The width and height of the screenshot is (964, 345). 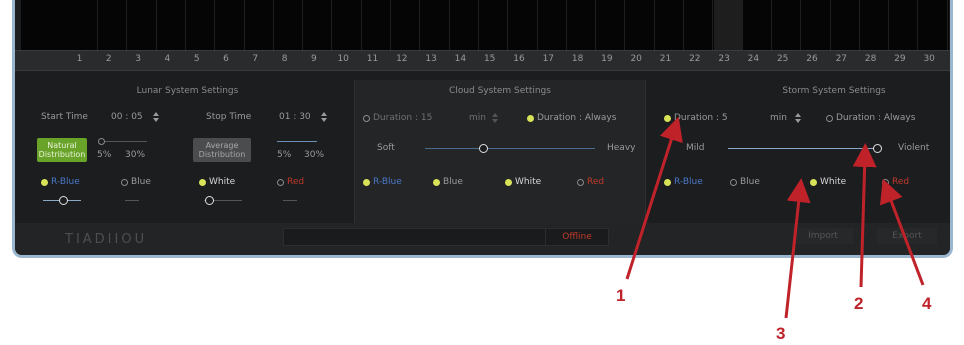 I want to click on lunar-white-radio, so click(x=202, y=182).